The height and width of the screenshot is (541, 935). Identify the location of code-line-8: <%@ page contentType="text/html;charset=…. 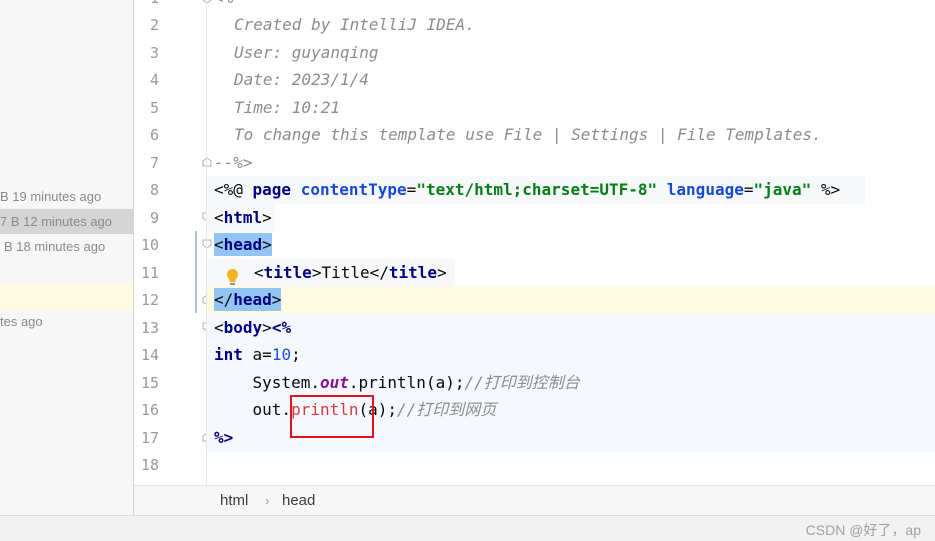
(527, 190).